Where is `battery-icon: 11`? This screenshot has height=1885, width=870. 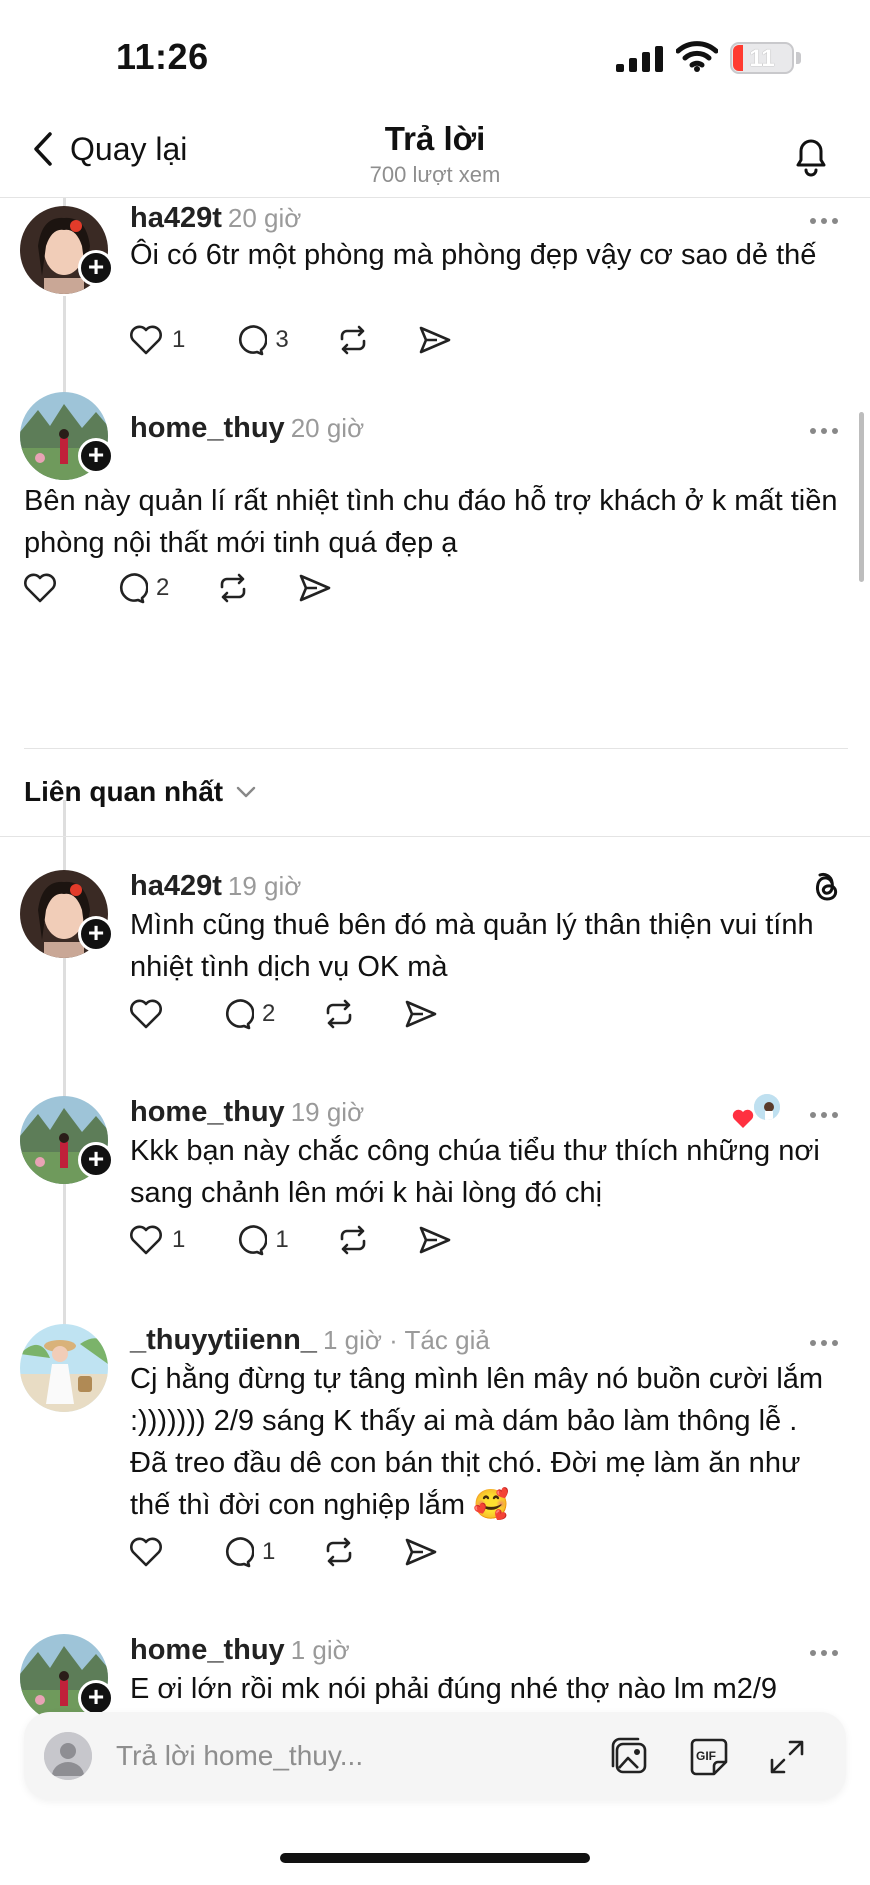
battery-icon: 11 is located at coordinates (762, 58).